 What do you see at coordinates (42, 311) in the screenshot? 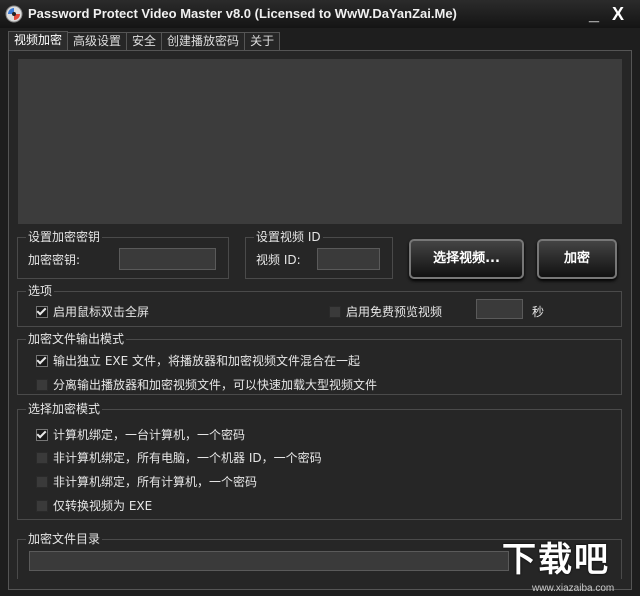
I see `fullscreen-checkbox` at bounding box center [42, 311].